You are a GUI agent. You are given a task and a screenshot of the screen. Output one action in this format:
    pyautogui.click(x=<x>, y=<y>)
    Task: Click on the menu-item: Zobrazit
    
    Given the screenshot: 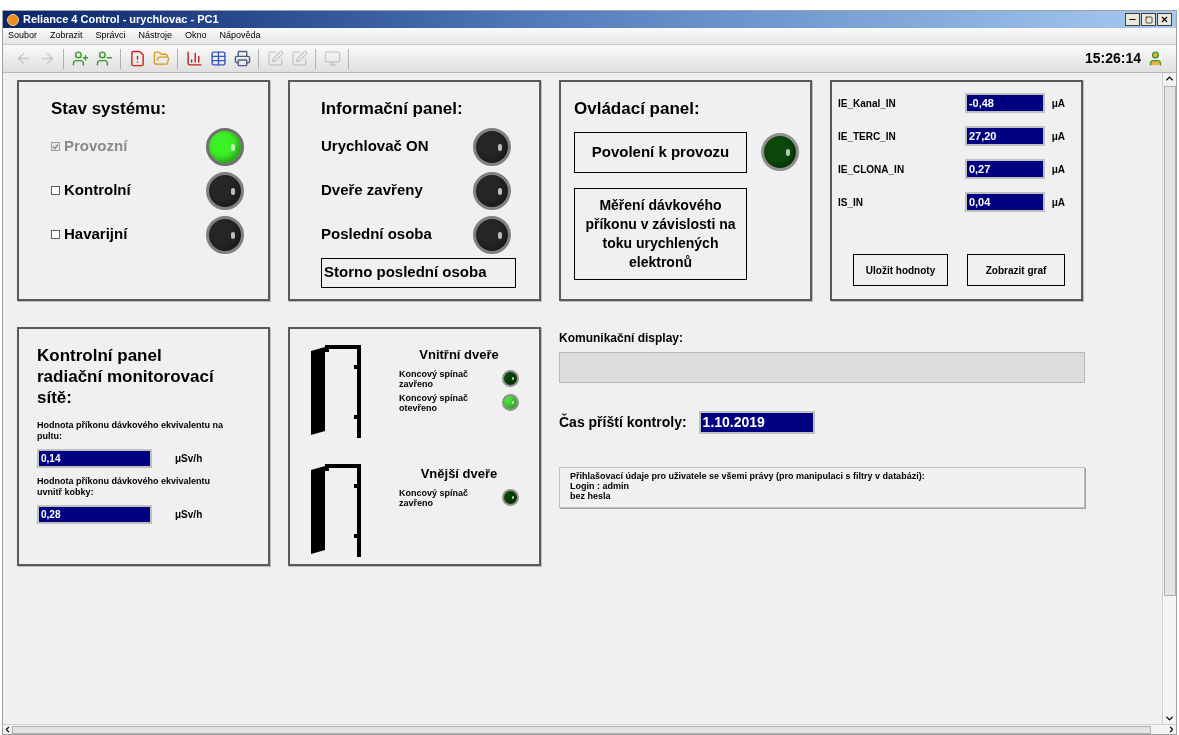 What is the action you would take?
    pyautogui.click(x=66, y=36)
    